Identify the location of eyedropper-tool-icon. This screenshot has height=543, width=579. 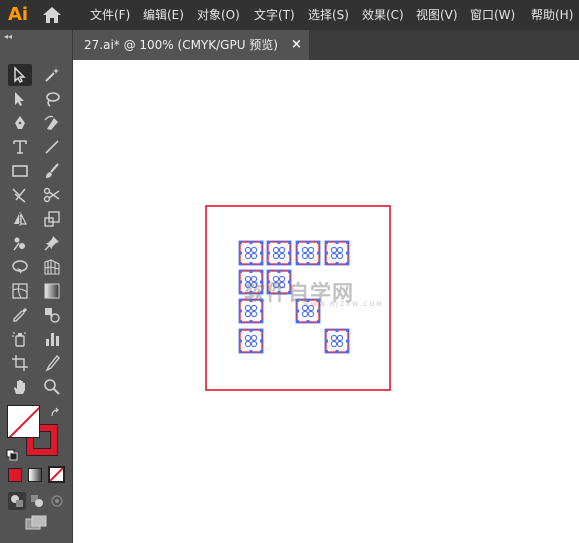
(20, 315).